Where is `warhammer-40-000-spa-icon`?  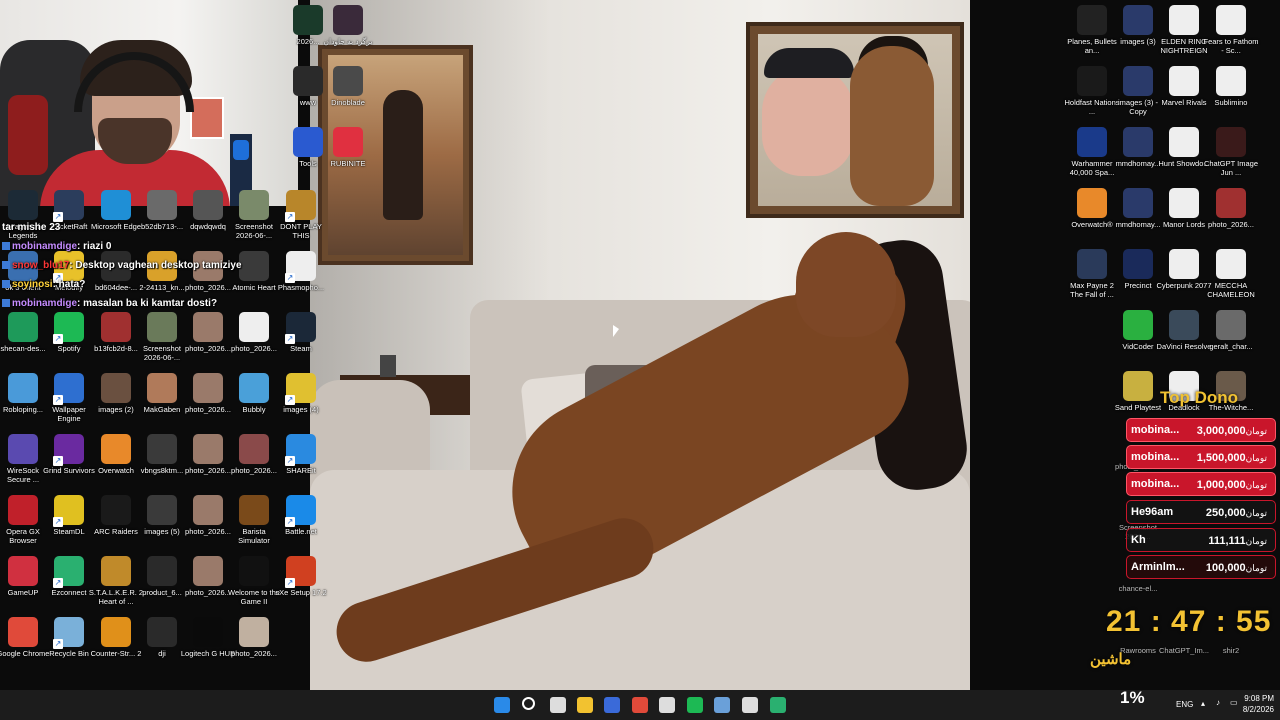 warhammer-40-000-spa-icon is located at coordinates (1092, 142).